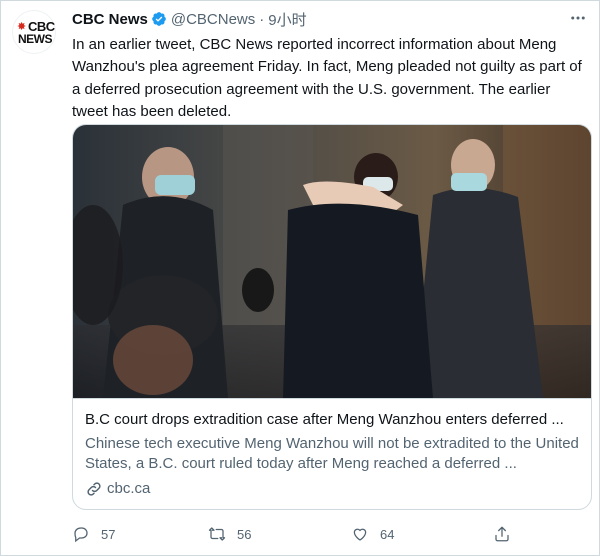 Image resolution: width=600 pixels, height=556 pixels. What do you see at coordinates (35, 39) in the screenshot?
I see `avatar-logo-bottom: NEWS` at bounding box center [35, 39].